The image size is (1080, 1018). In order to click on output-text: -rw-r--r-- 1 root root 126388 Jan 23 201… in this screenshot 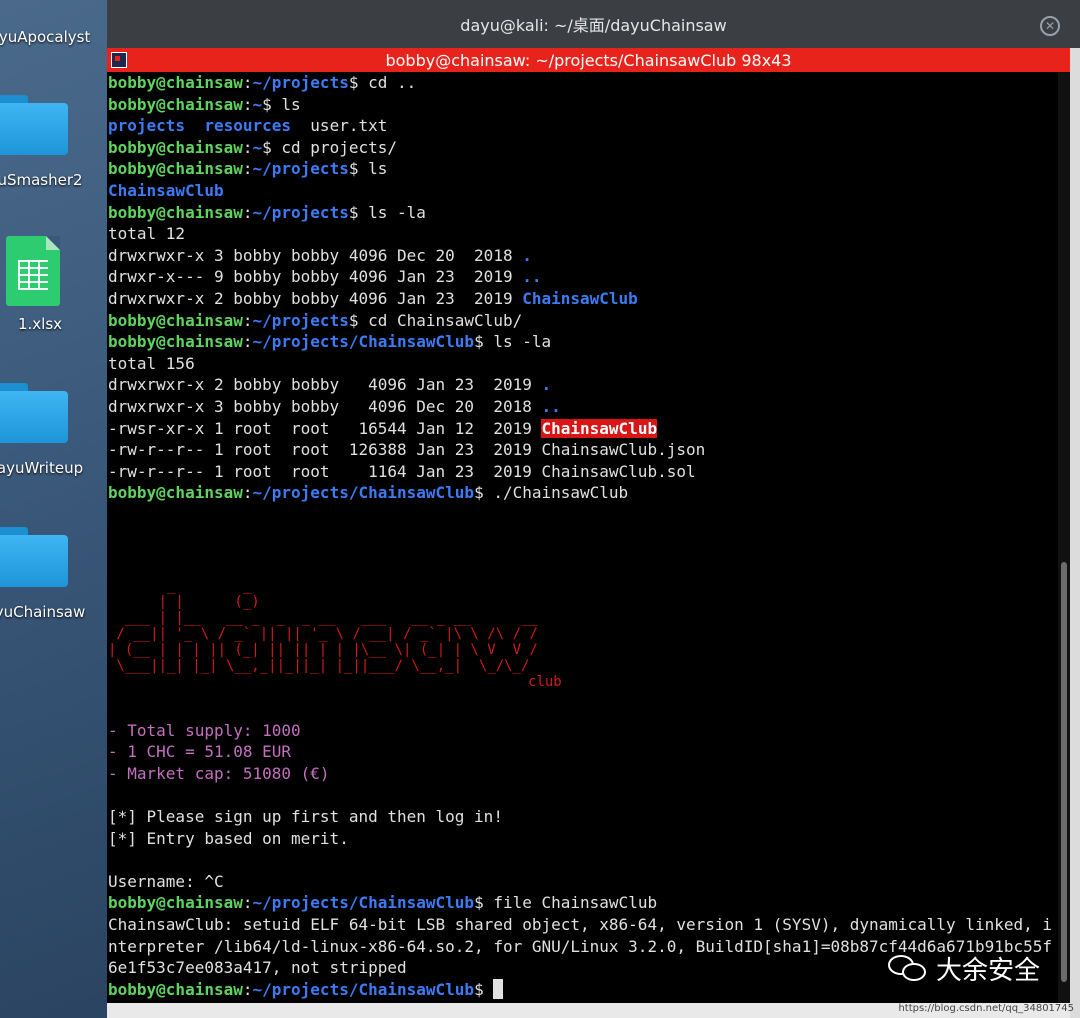, I will do `click(407, 450)`.